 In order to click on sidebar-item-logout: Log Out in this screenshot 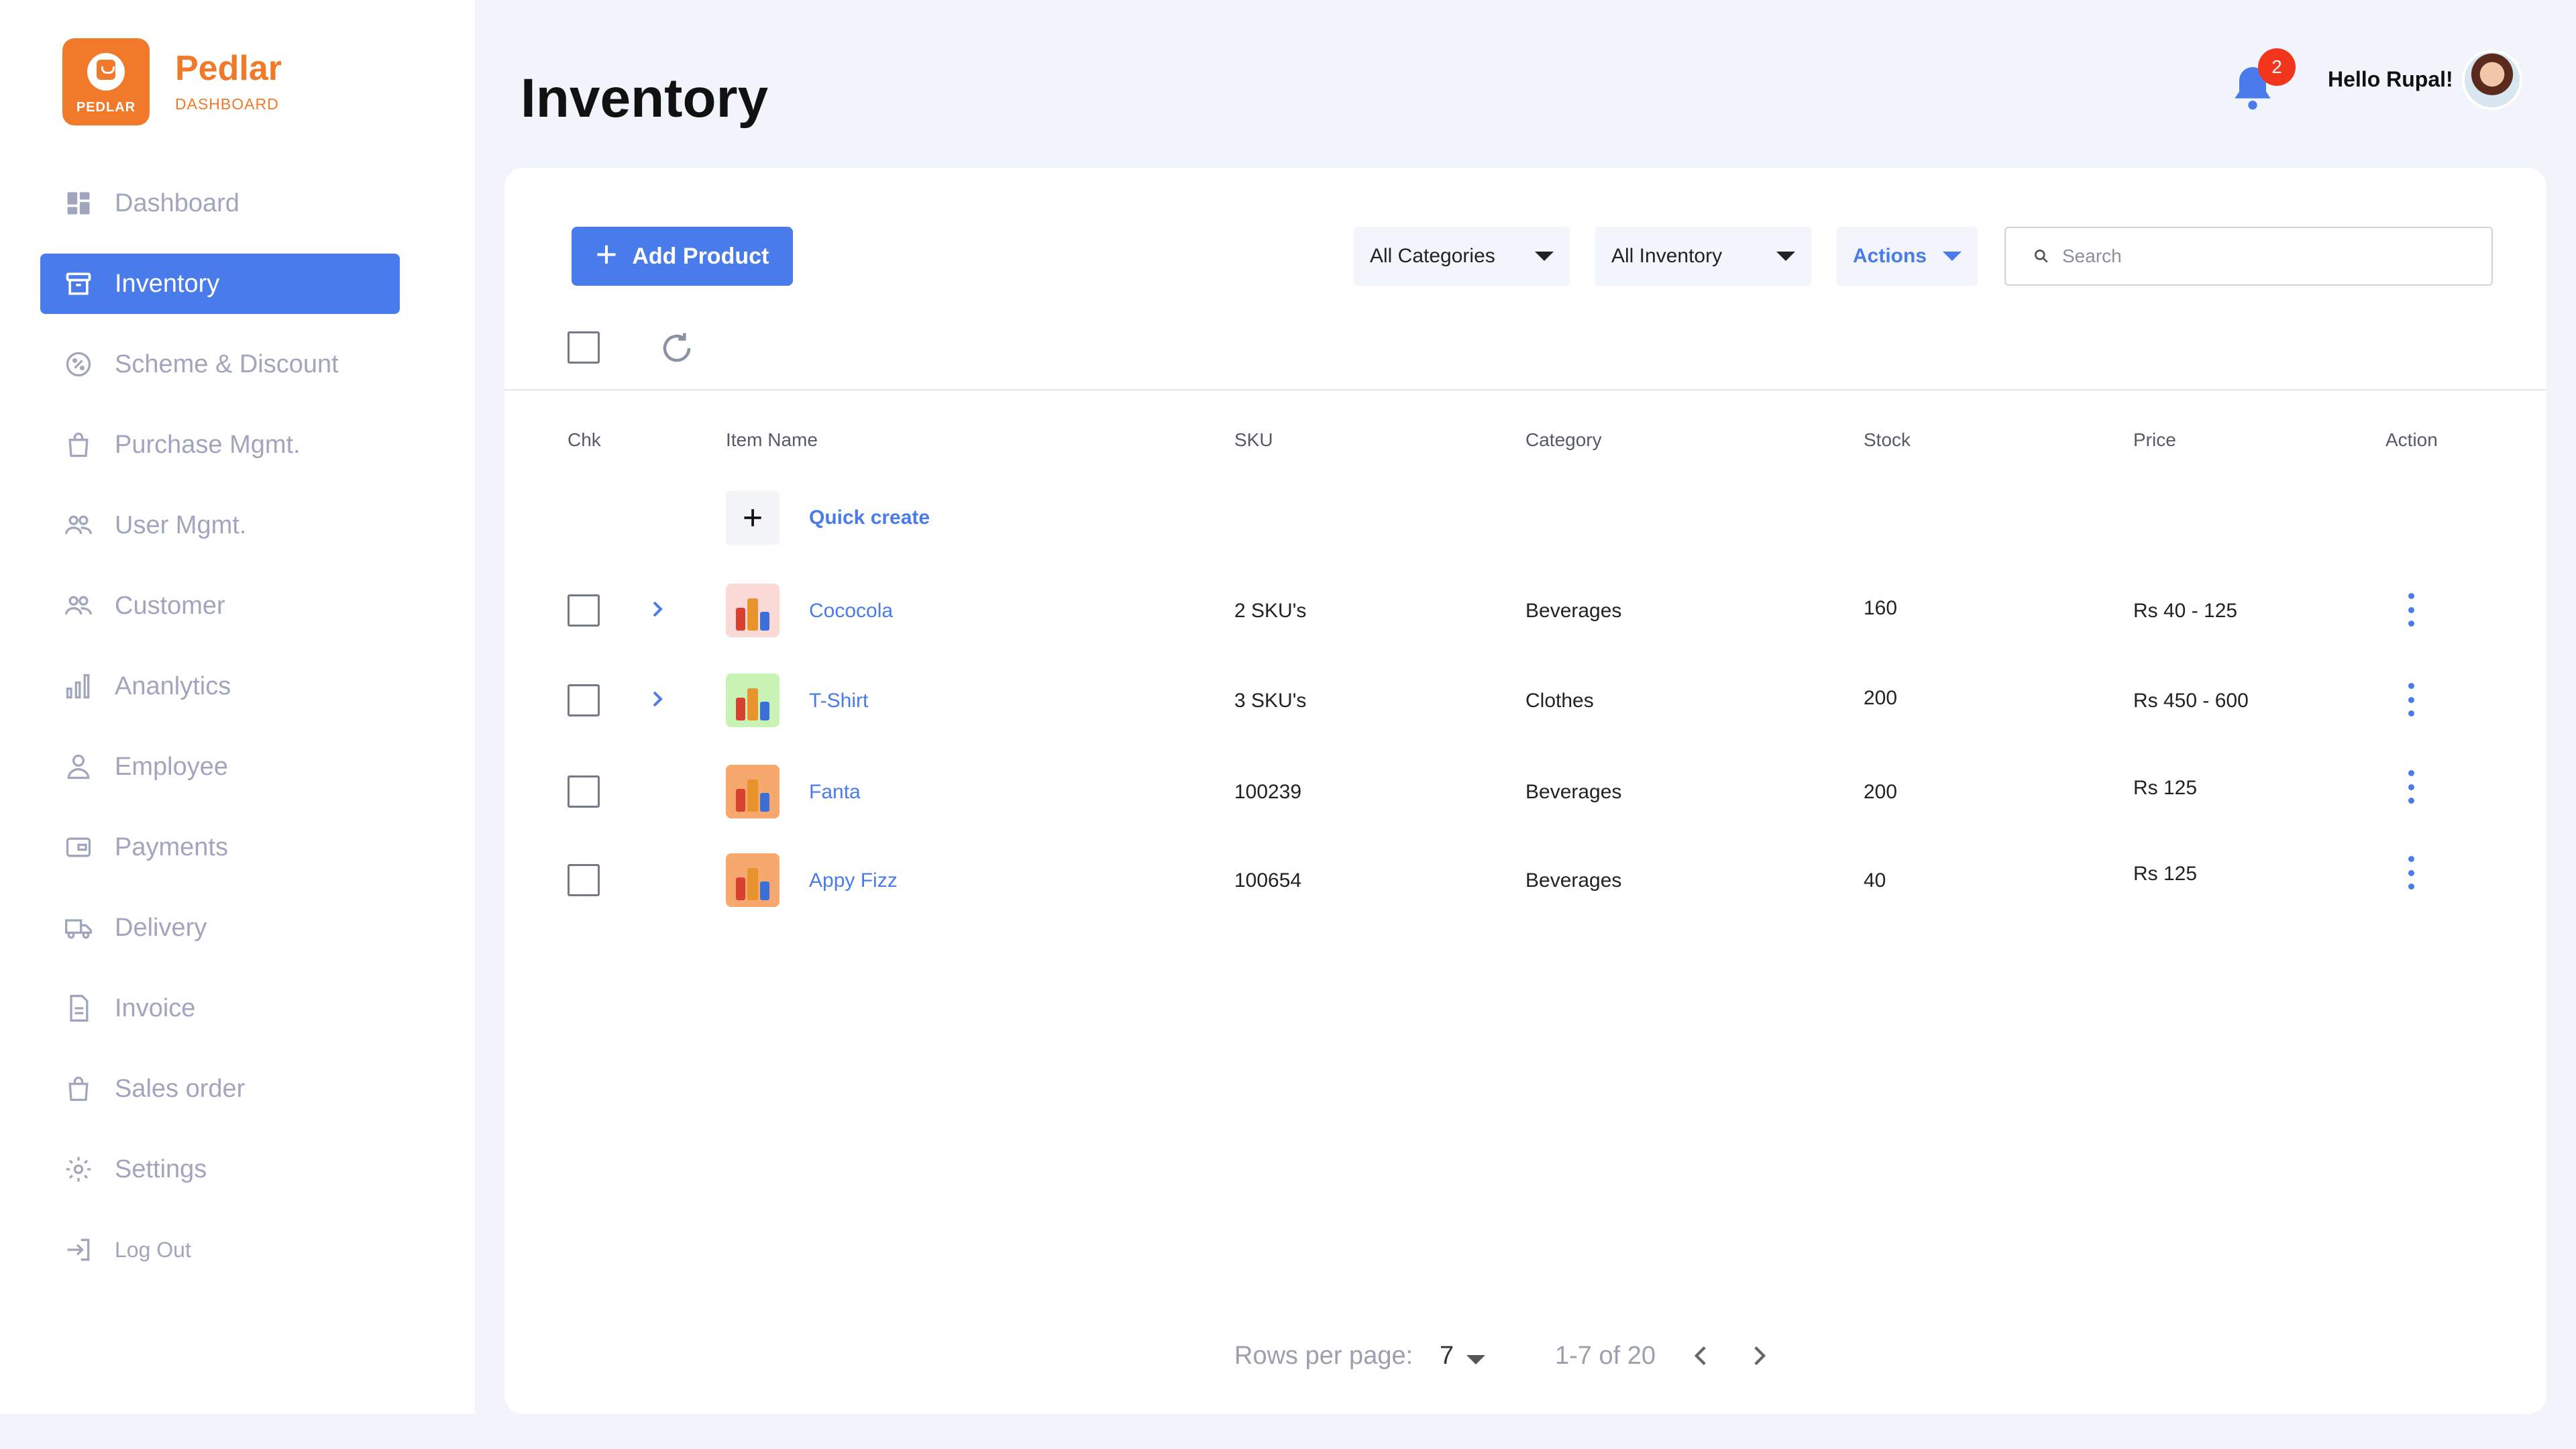, I will do `click(220, 1250)`.